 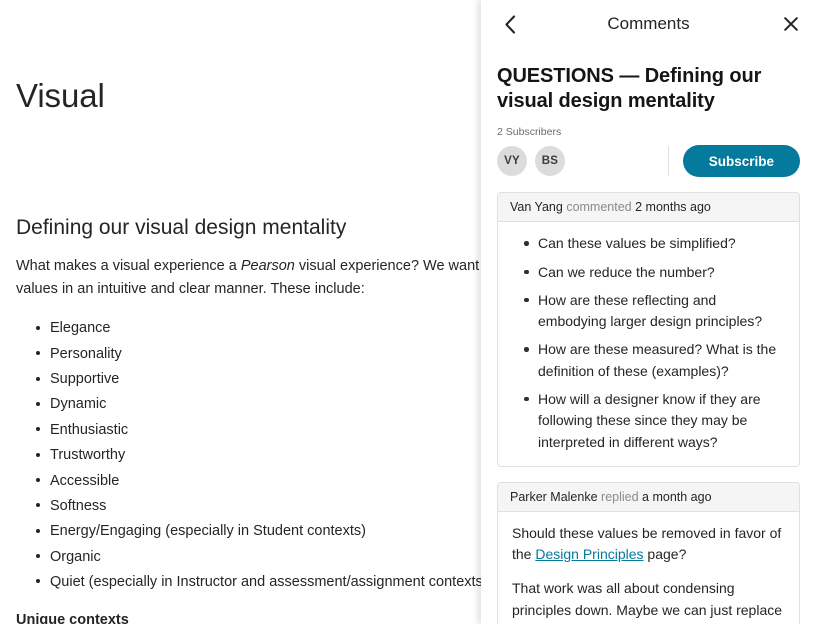 What do you see at coordinates (654, 272) in the screenshot?
I see `list-item: Can we reduce the number?` at bounding box center [654, 272].